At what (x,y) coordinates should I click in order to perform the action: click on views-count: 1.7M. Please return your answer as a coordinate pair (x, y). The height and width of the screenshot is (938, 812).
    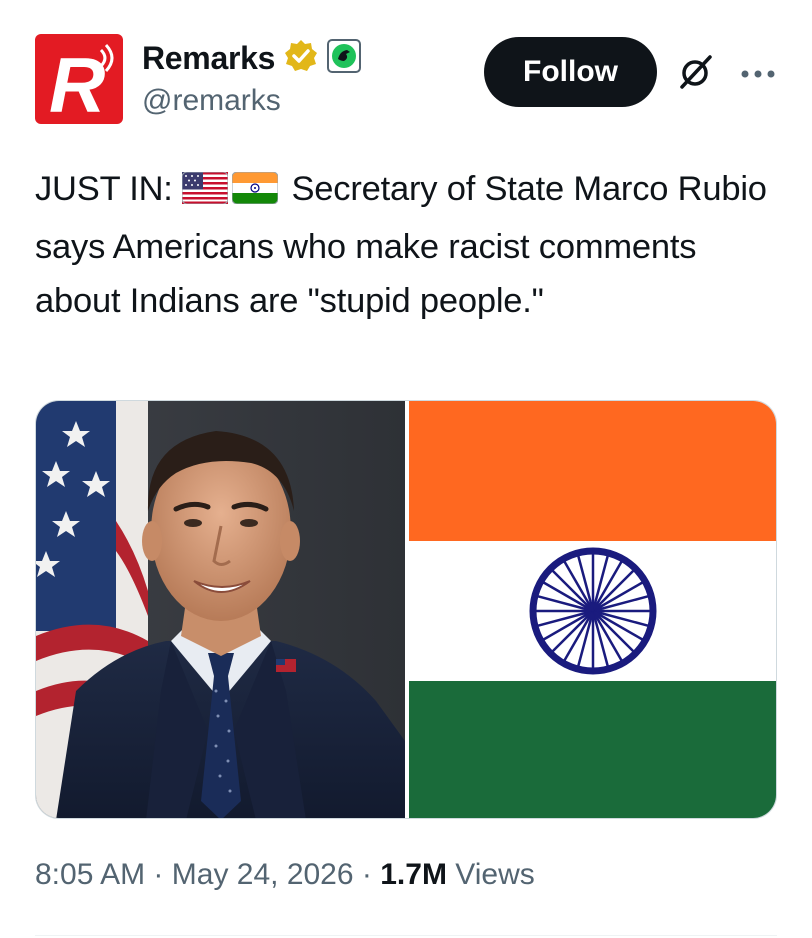
    Looking at the image, I should click on (413, 874).